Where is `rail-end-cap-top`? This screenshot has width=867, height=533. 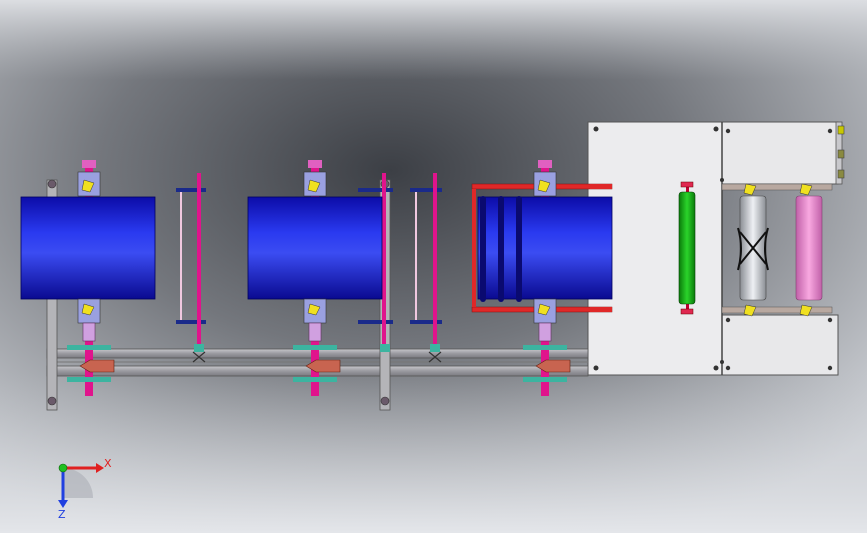 rail-end-cap-top is located at coordinates (601, 186).